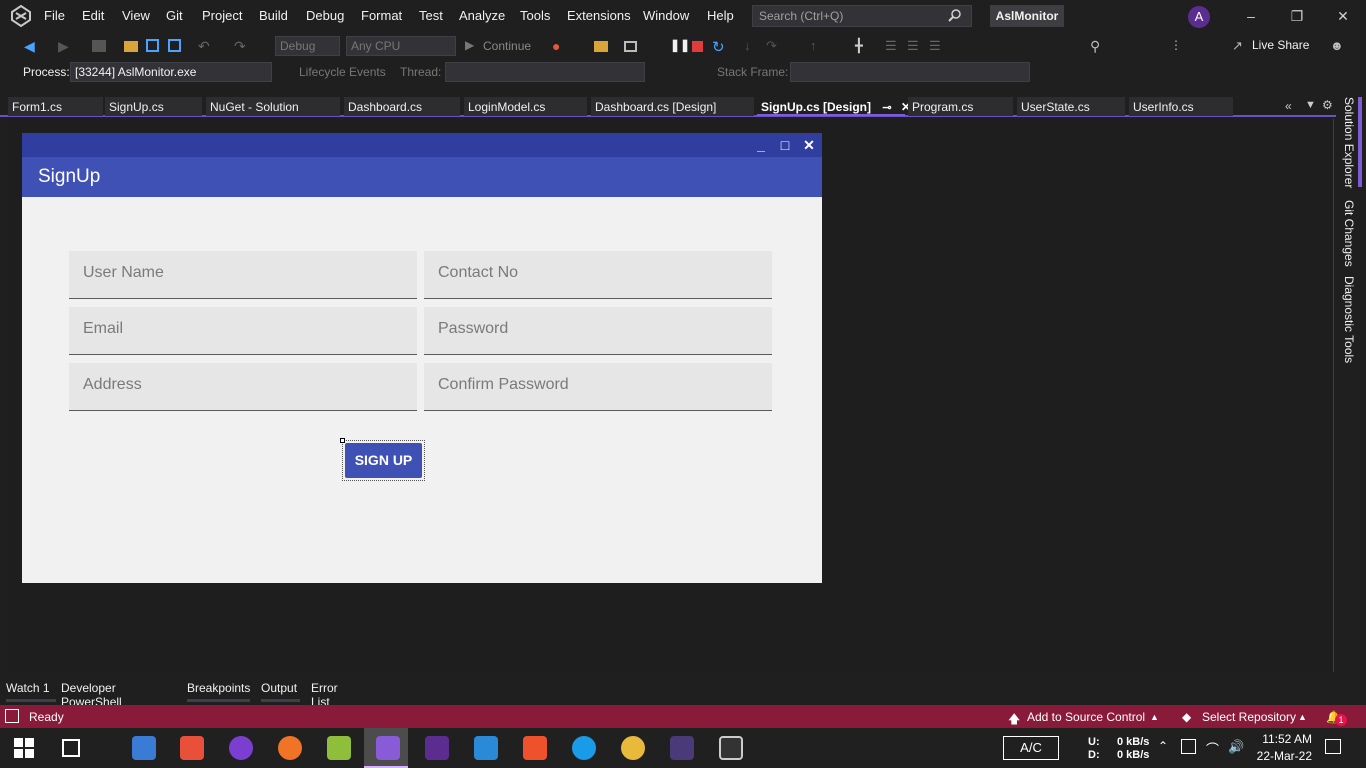  What do you see at coordinates (437, 748) in the screenshot?
I see `visual-studio-preview-app-icon` at bounding box center [437, 748].